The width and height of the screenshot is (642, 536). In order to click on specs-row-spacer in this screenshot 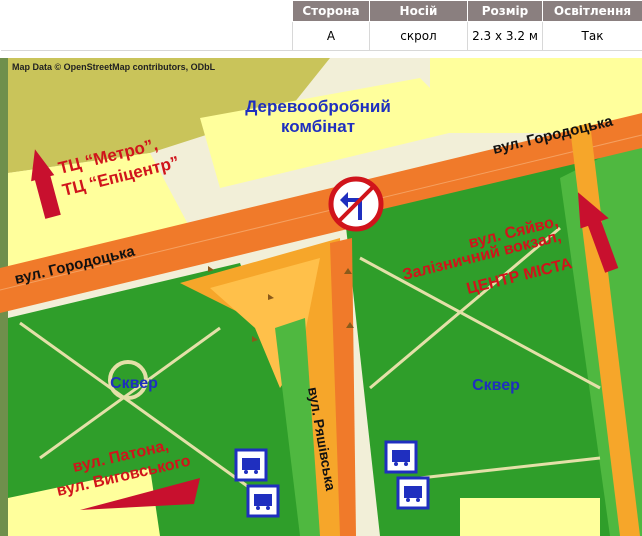, I will do `click(146, 36)`.